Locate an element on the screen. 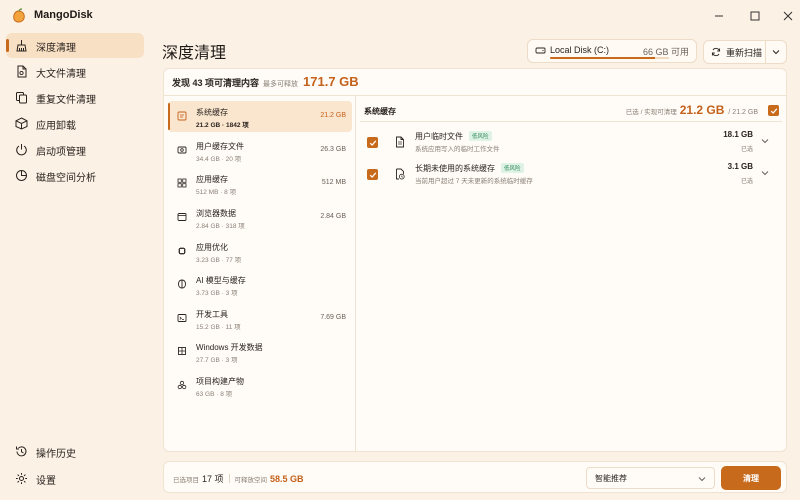 The height and width of the screenshot is (500, 800). entry-description: 系统应用写入的临时工作文件 is located at coordinates (457, 149).